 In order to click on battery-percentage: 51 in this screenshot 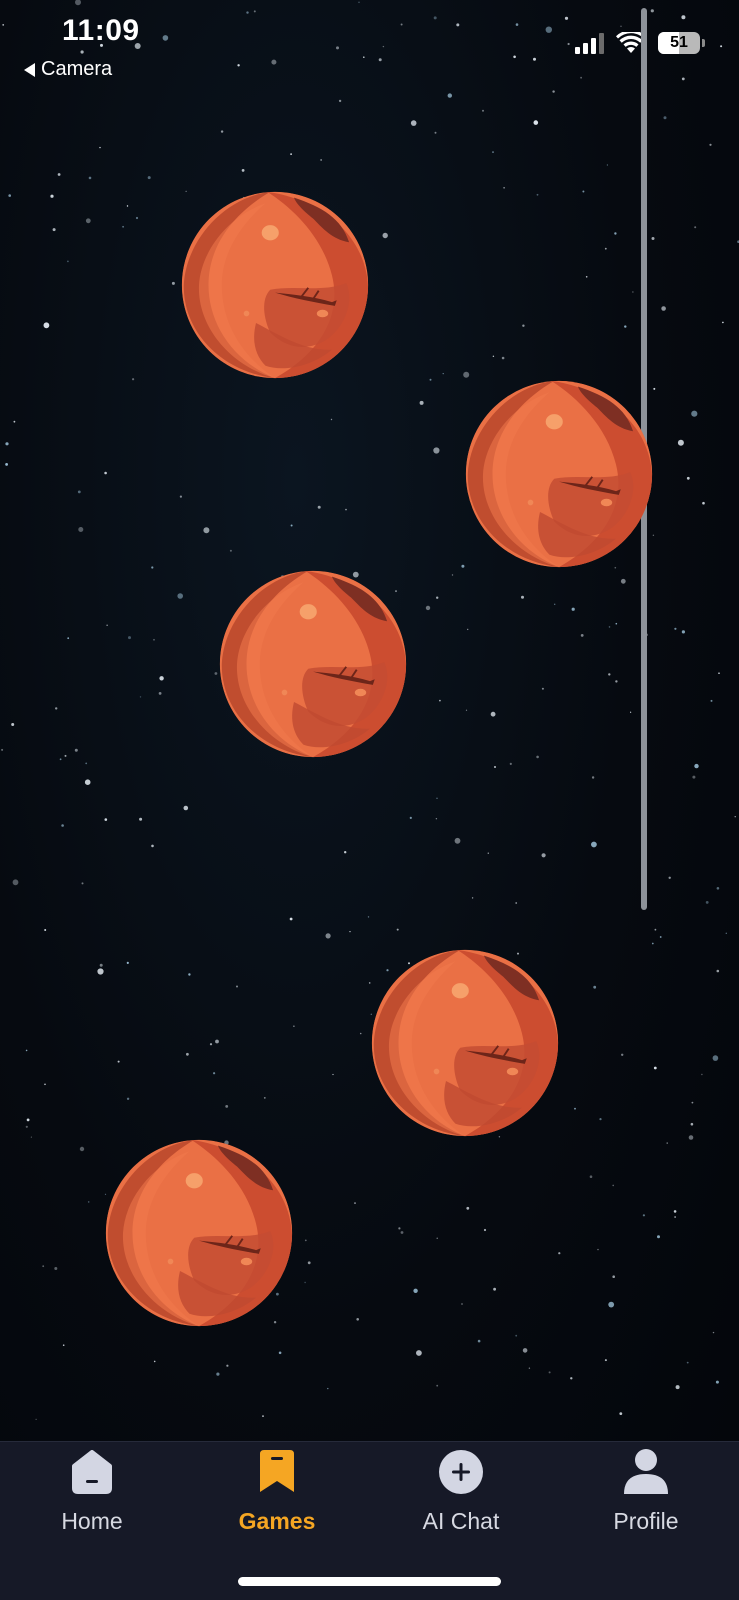, I will do `click(679, 42)`.